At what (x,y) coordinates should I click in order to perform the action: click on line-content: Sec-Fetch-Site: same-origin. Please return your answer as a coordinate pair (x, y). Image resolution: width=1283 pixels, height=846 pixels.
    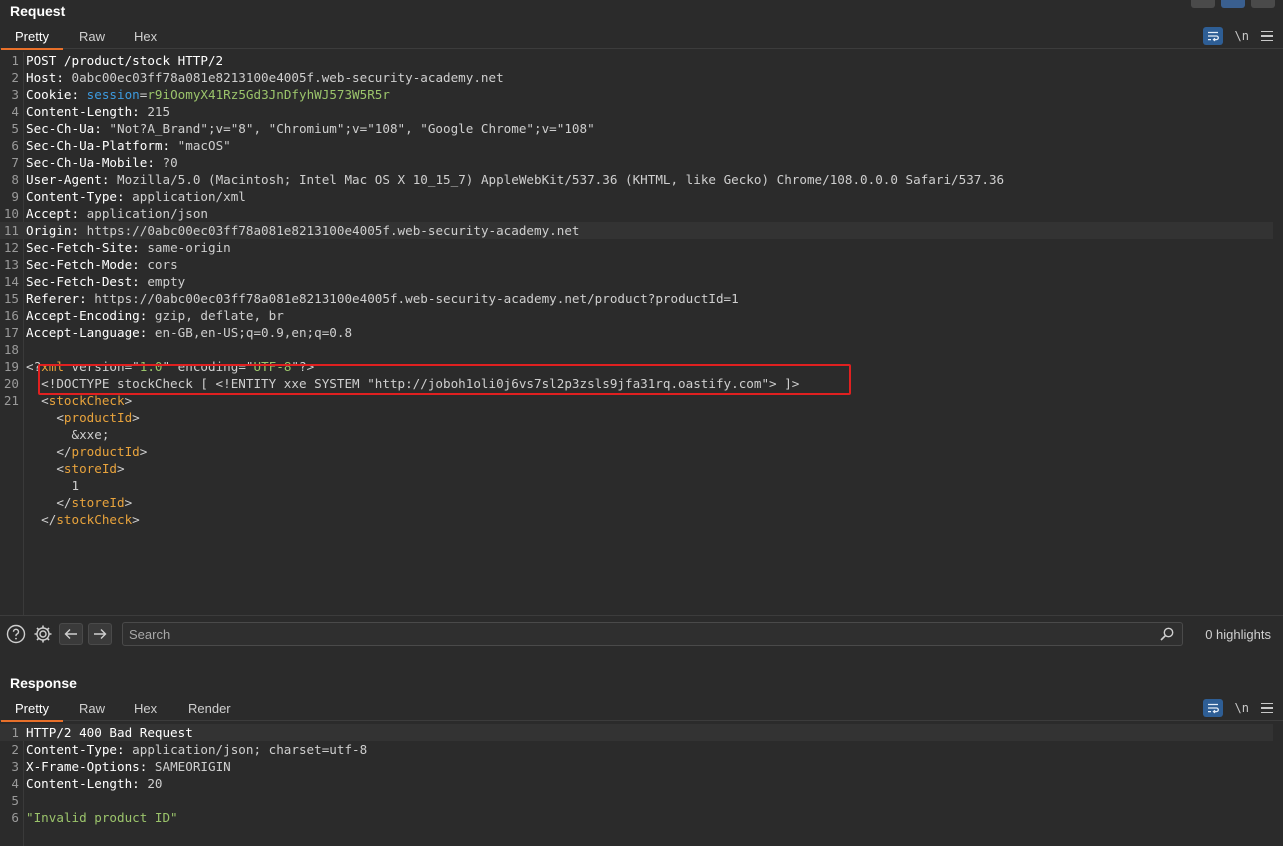
    Looking at the image, I should click on (128, 247).